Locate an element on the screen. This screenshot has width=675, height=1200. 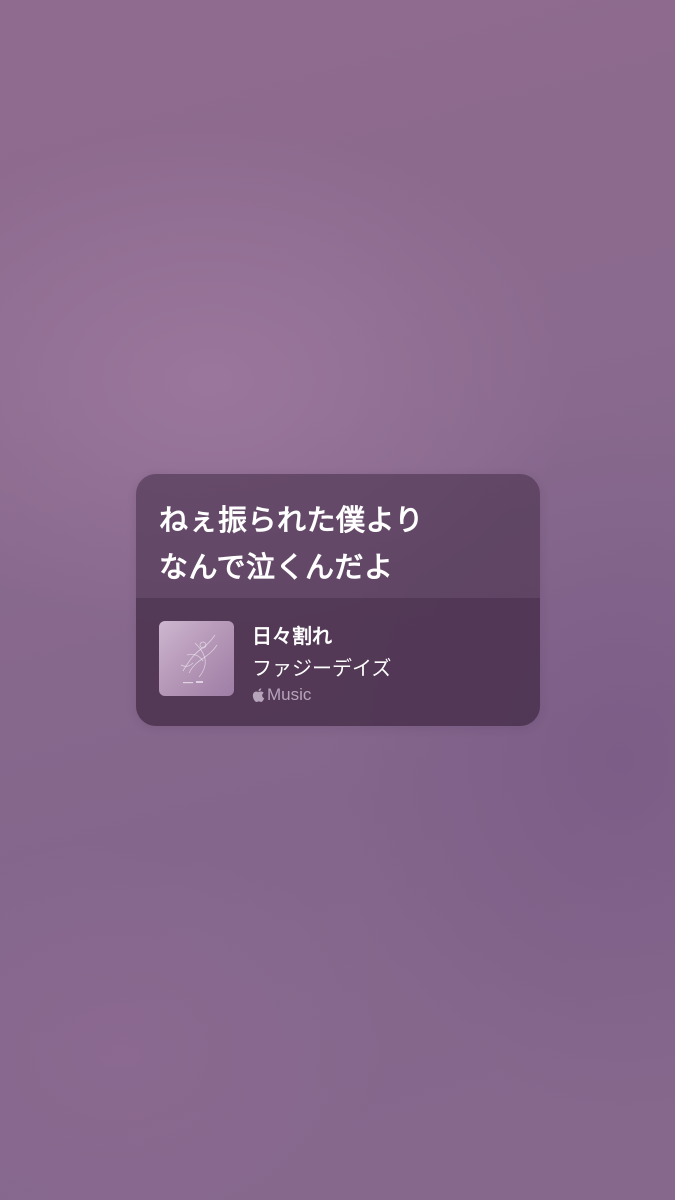
lyrics-section: ねぇ振られた僕より なんで泣くんだよ is located at coordinates (338, 536).